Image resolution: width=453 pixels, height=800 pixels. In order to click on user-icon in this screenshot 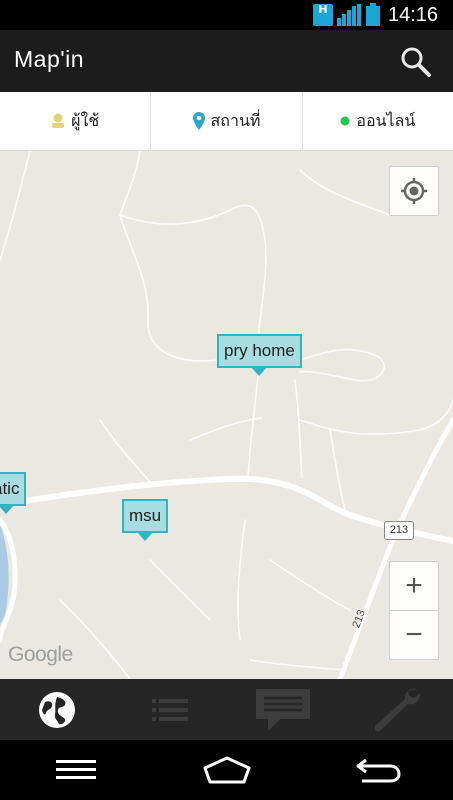, I will do `click(58, 121)`.